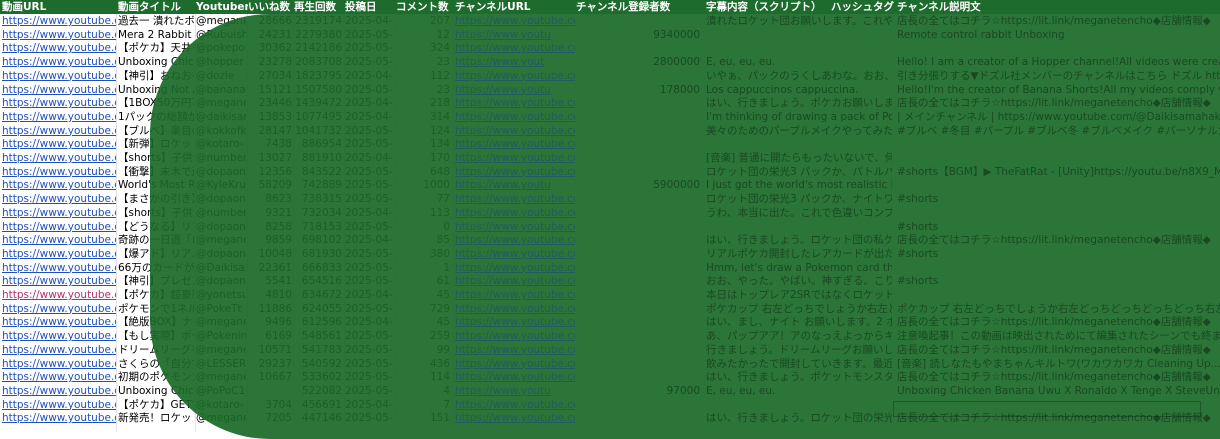 The image size is (1220, 439). What do you see at coordinates (683, 390) in the screenshot?
I see `cell-subs: 97000` at bounding box center [683, 390].